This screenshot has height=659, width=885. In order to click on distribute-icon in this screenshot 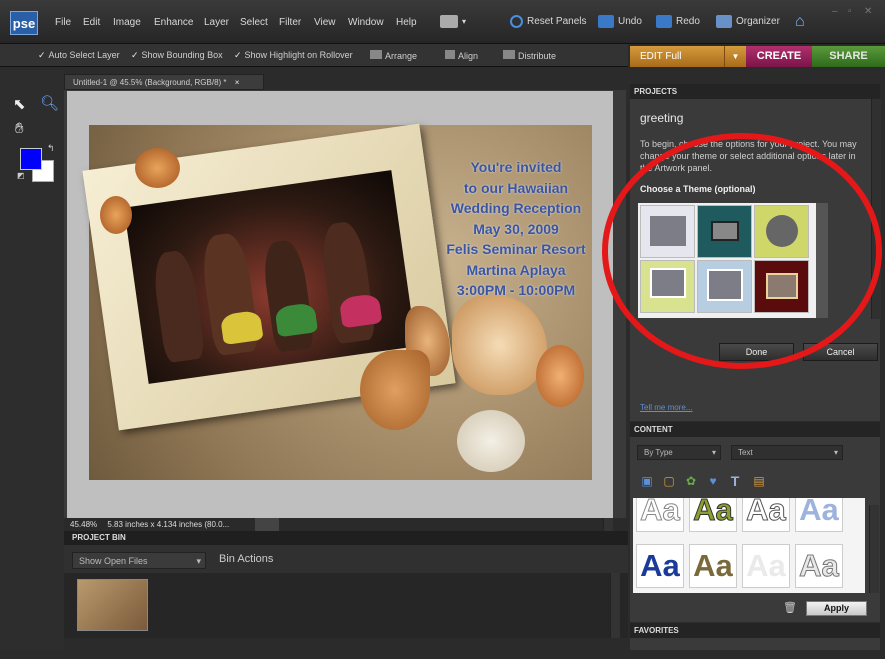, I will do `click(509, 54)`.